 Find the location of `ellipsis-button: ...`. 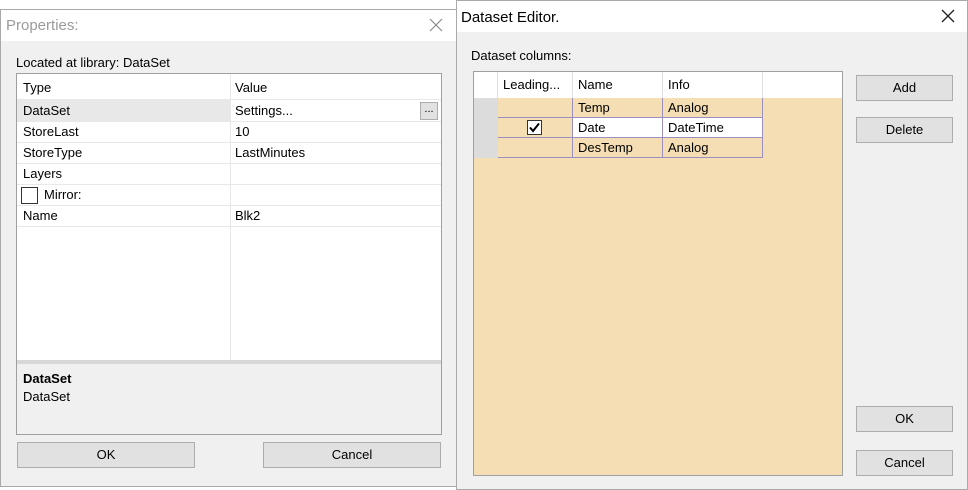

ellipsis-button: ... is located at coordinates (429, 111).